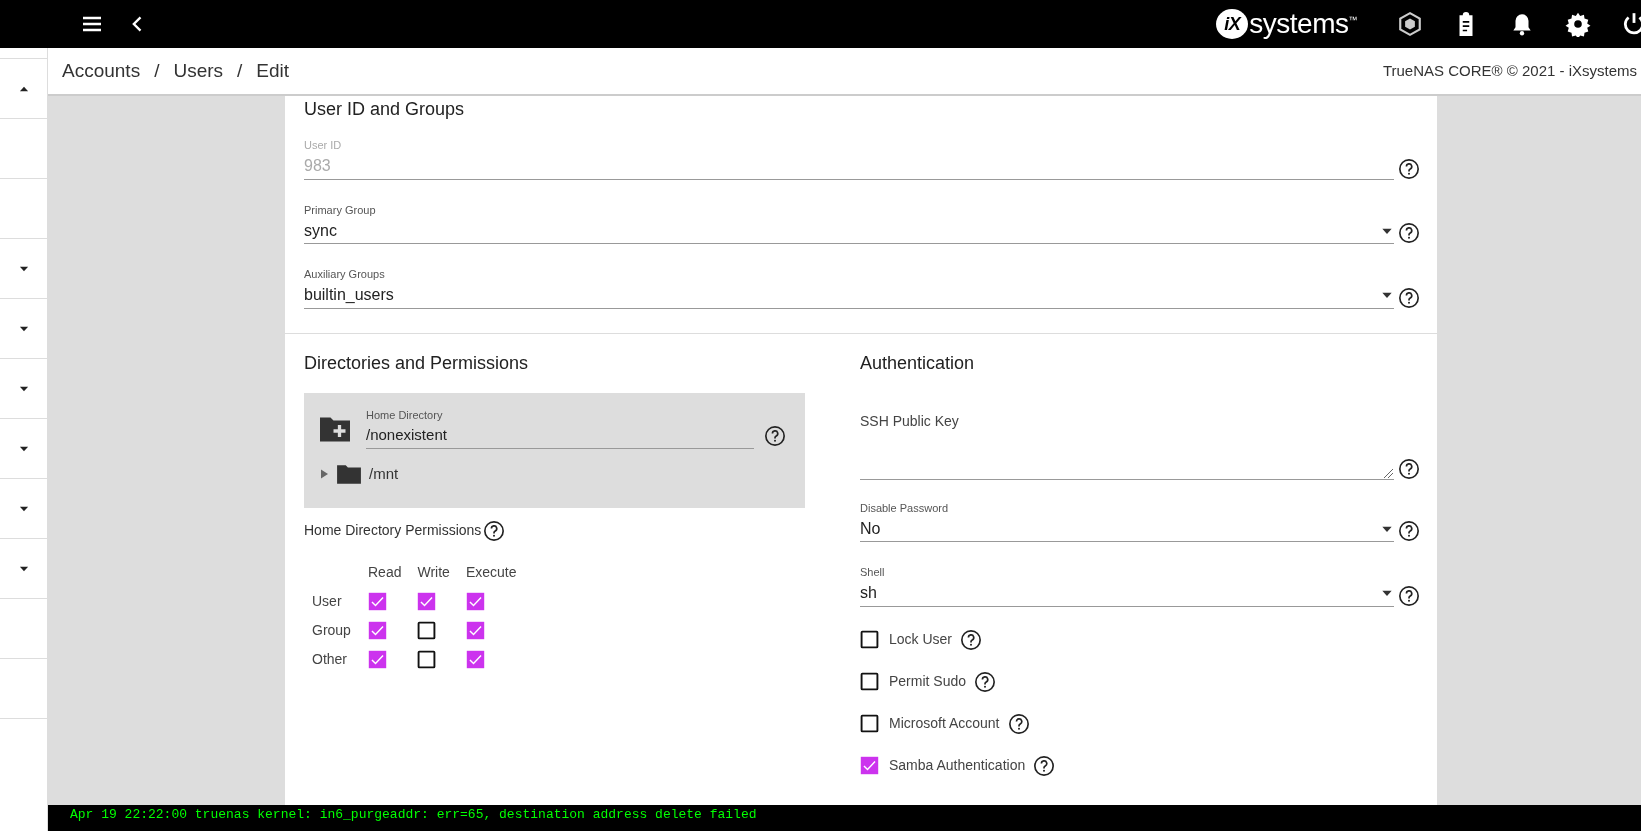  What do you see at coordinates (921, 640) in the screenshot?
I see `checkbox-label: Lock User` at bounding box center [921, 640].